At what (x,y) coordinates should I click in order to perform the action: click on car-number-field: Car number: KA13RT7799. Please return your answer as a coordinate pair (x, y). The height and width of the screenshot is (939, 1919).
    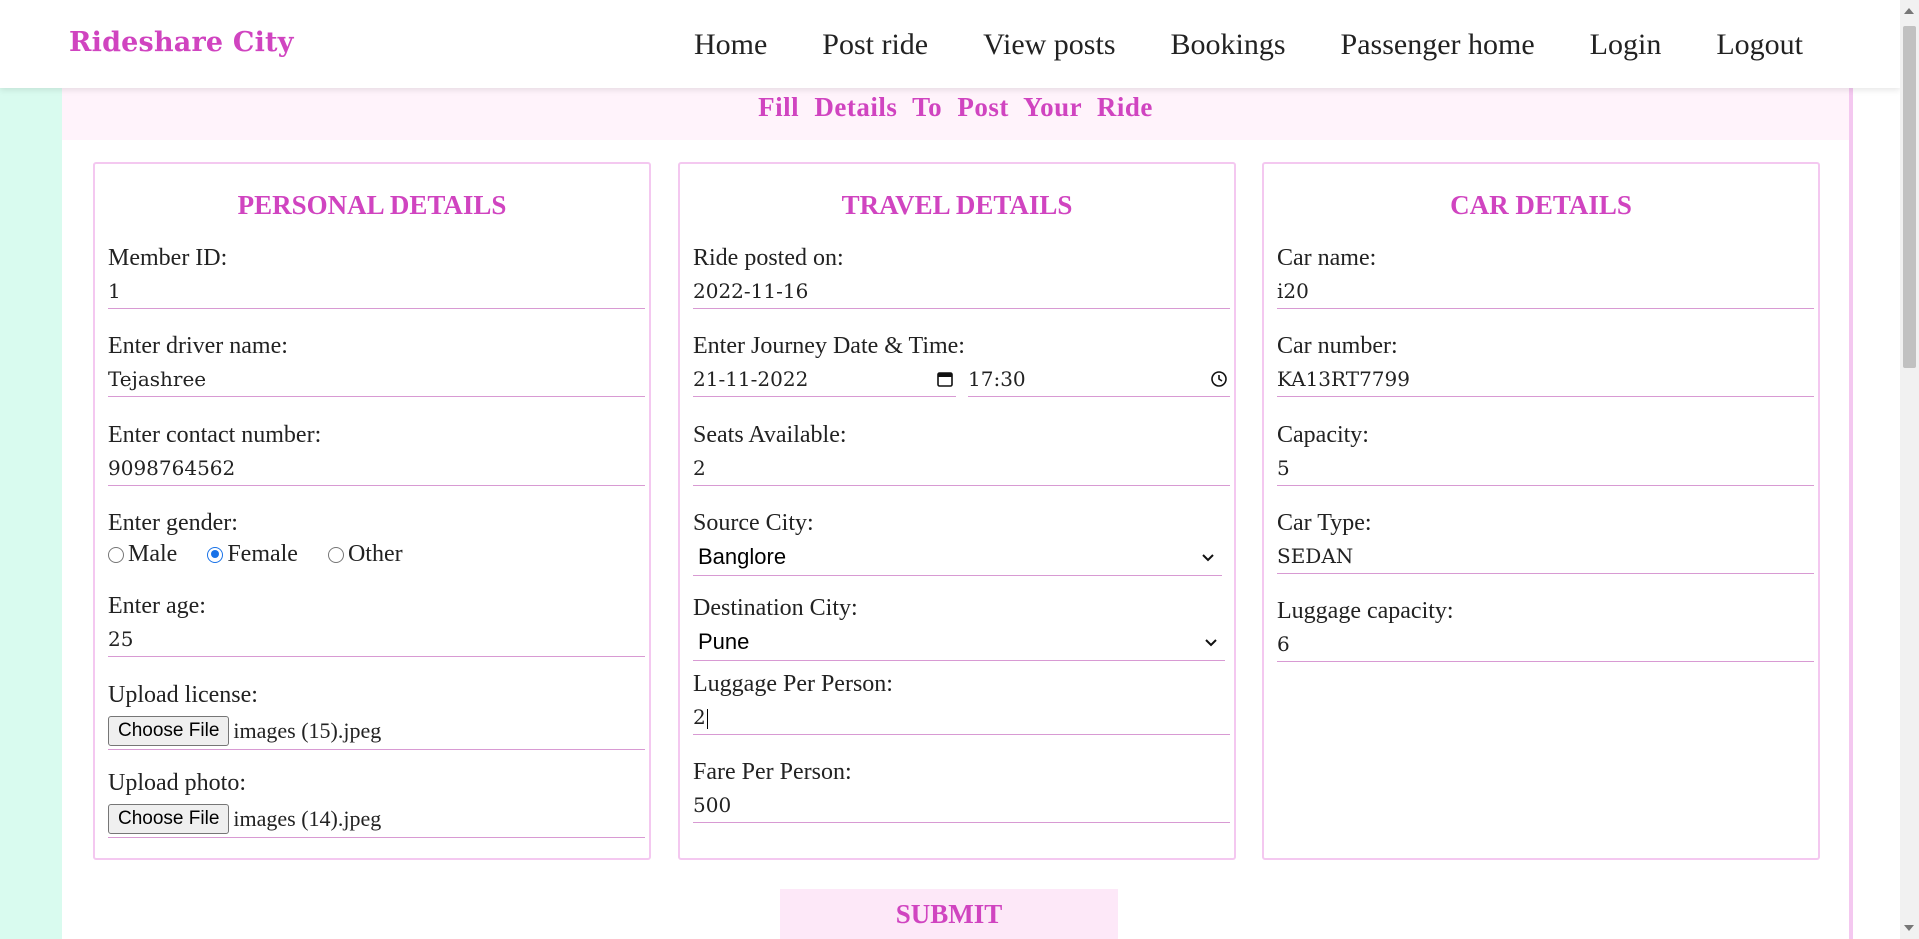
    Looking at the image, I should click on (1545, 364).